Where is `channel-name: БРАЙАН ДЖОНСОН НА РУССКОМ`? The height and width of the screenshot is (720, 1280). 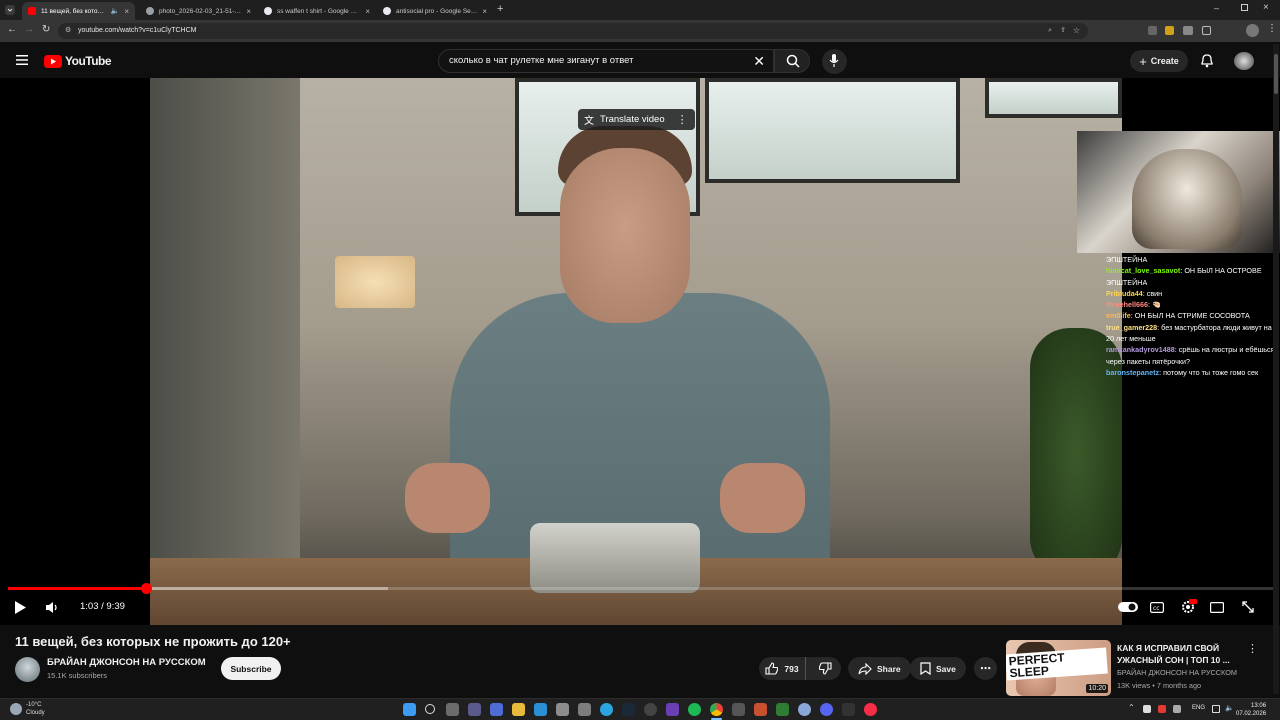
channel-name: БРАЙАН ДЖОНСОН НА РУССКОМ is located at coordinates (126, 662).